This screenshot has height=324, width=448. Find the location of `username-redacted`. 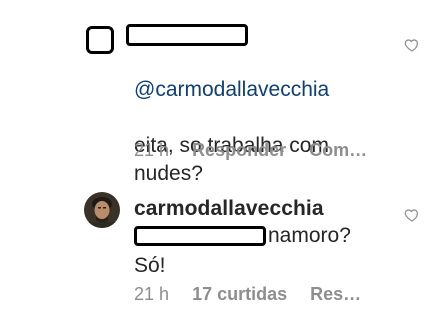

username-redacted is located at coordinates (187, 35).